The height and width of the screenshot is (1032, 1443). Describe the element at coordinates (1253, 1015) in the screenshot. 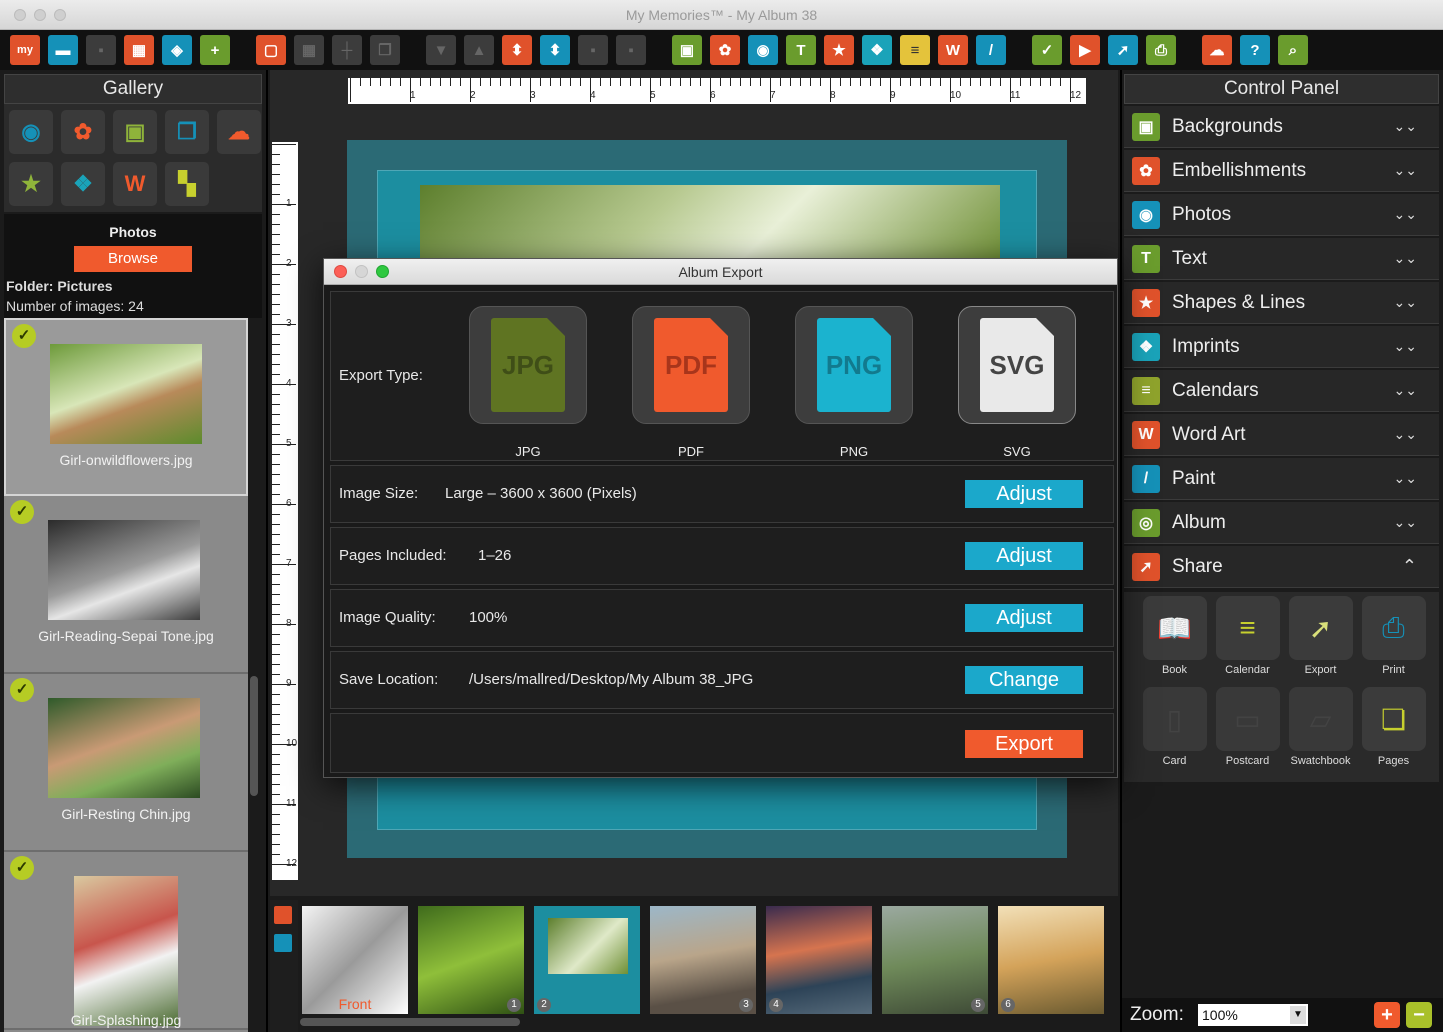

I see `zoom-select: 100% ▼` at that location.